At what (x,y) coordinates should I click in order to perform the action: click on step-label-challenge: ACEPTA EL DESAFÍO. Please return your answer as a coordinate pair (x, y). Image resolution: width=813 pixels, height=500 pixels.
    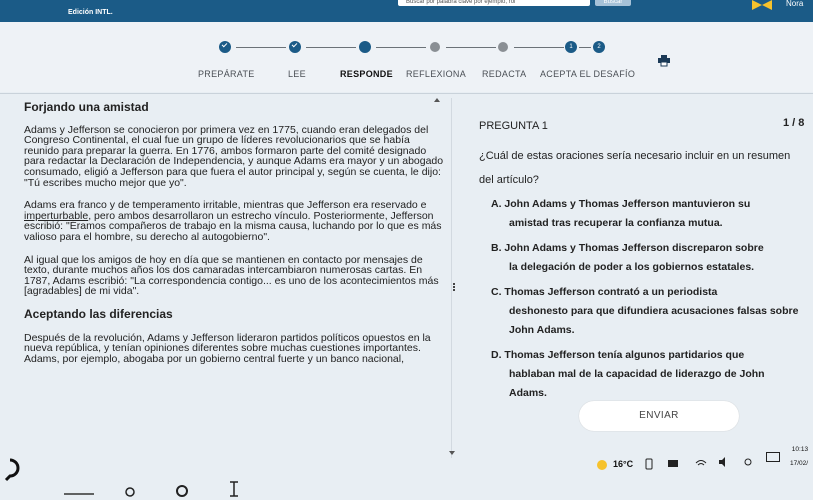
    Looking at the image, I should click on (587, 74).